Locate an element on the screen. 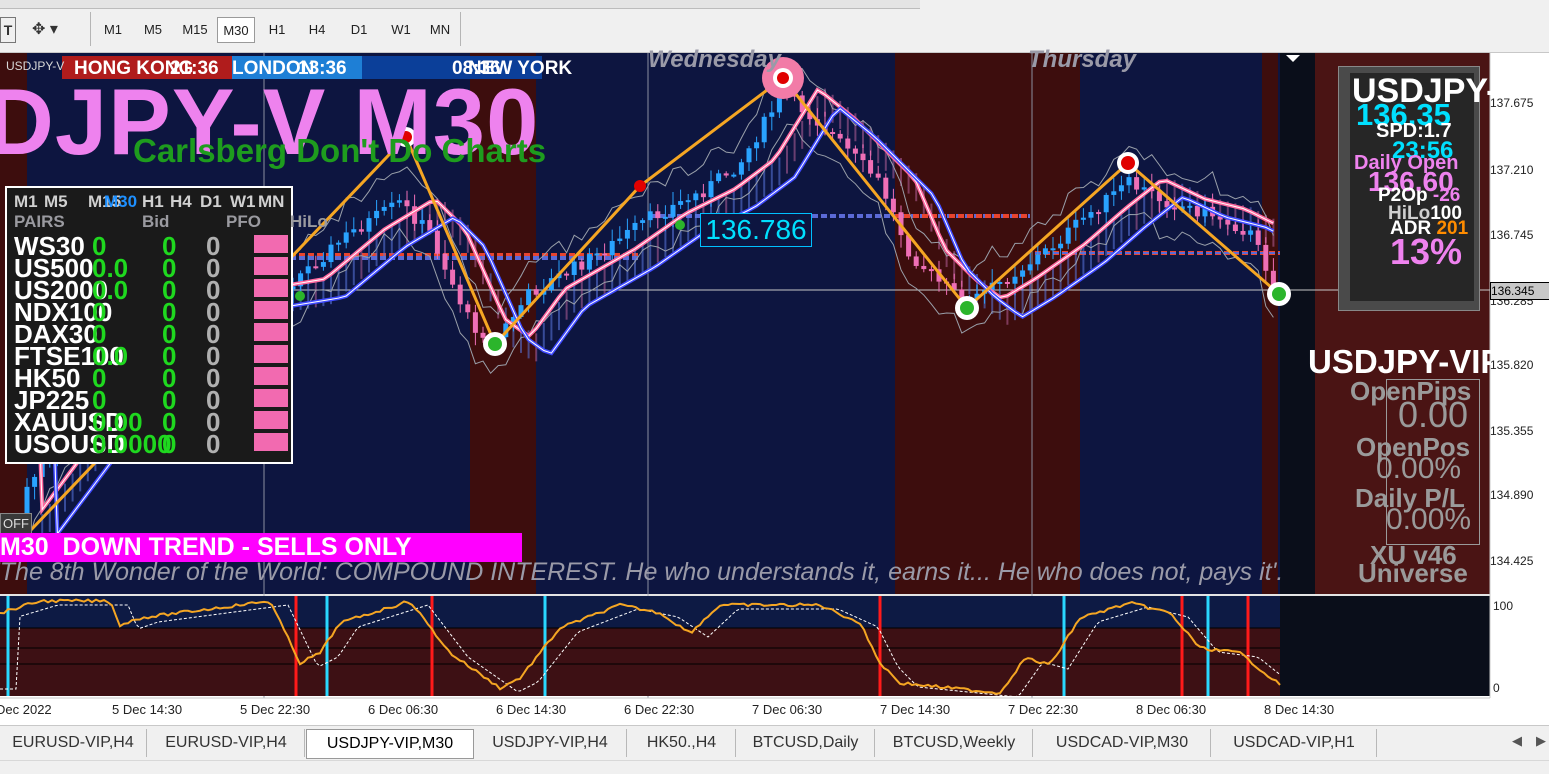  tf-button-h1: H1 is located at coordinates (277, 30).